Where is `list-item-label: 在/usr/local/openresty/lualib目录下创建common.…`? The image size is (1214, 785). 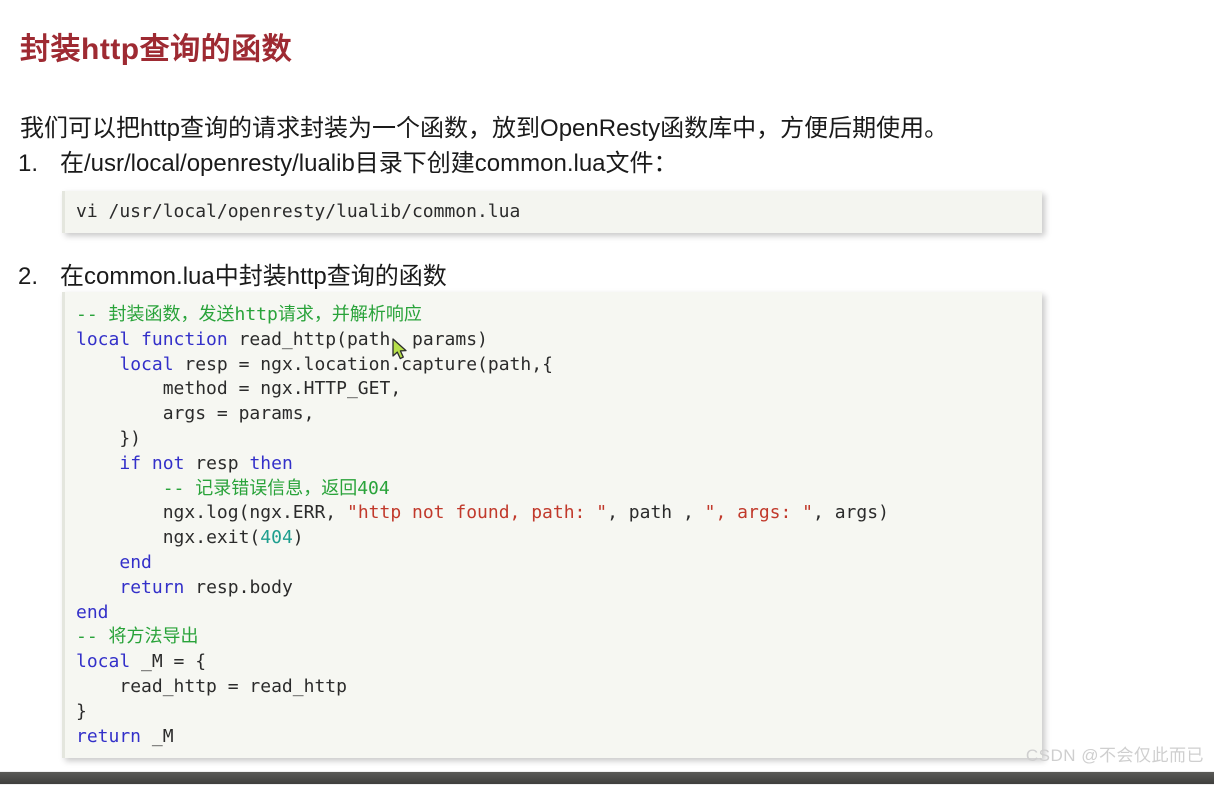
list-item-label: 在/usr/local/openresty/lualib目录下创建common.… is located at coordinates (369, 163).